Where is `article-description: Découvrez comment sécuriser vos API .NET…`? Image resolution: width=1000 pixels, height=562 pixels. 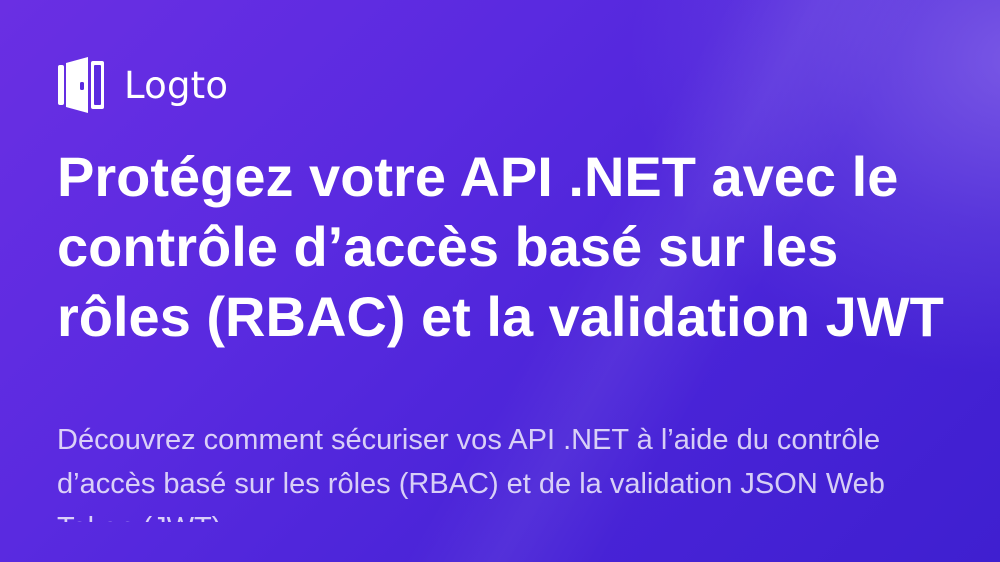
article-description: Découvrez comment sécuriser vos API .NET… is located at coordinates (471, 473).